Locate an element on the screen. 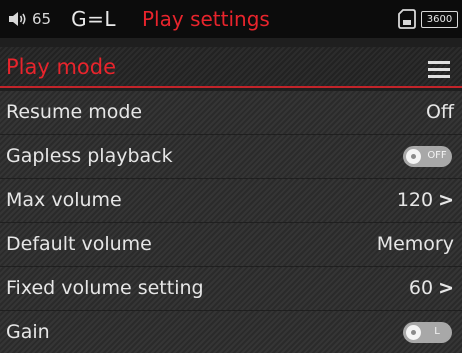 The image size is (462, 353). setting-label: Max volume is located at coordinates (64, 200).